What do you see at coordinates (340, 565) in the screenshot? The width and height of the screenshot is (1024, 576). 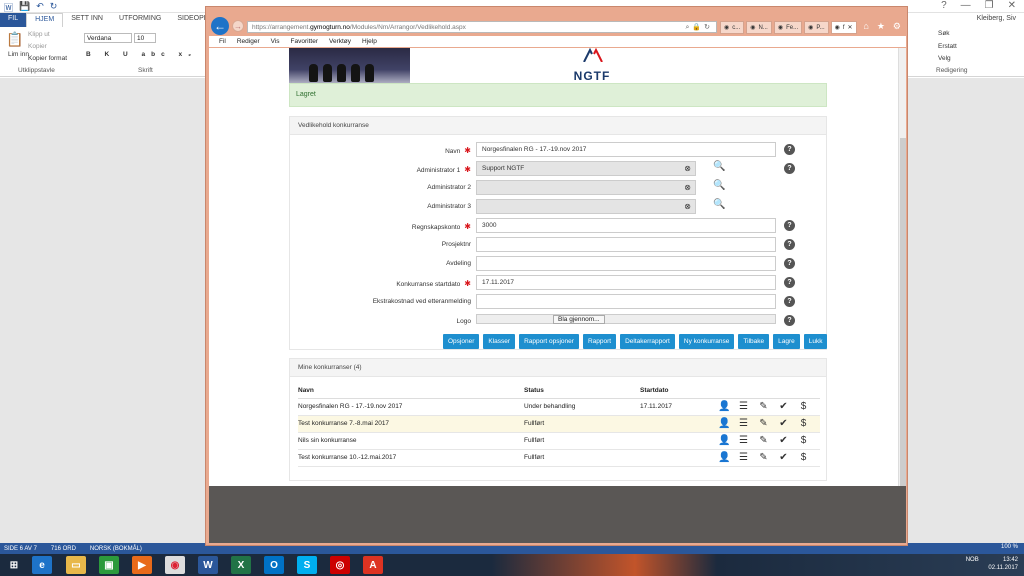 I see `media-player-icon: ◎` at bounding box center [340, 565].